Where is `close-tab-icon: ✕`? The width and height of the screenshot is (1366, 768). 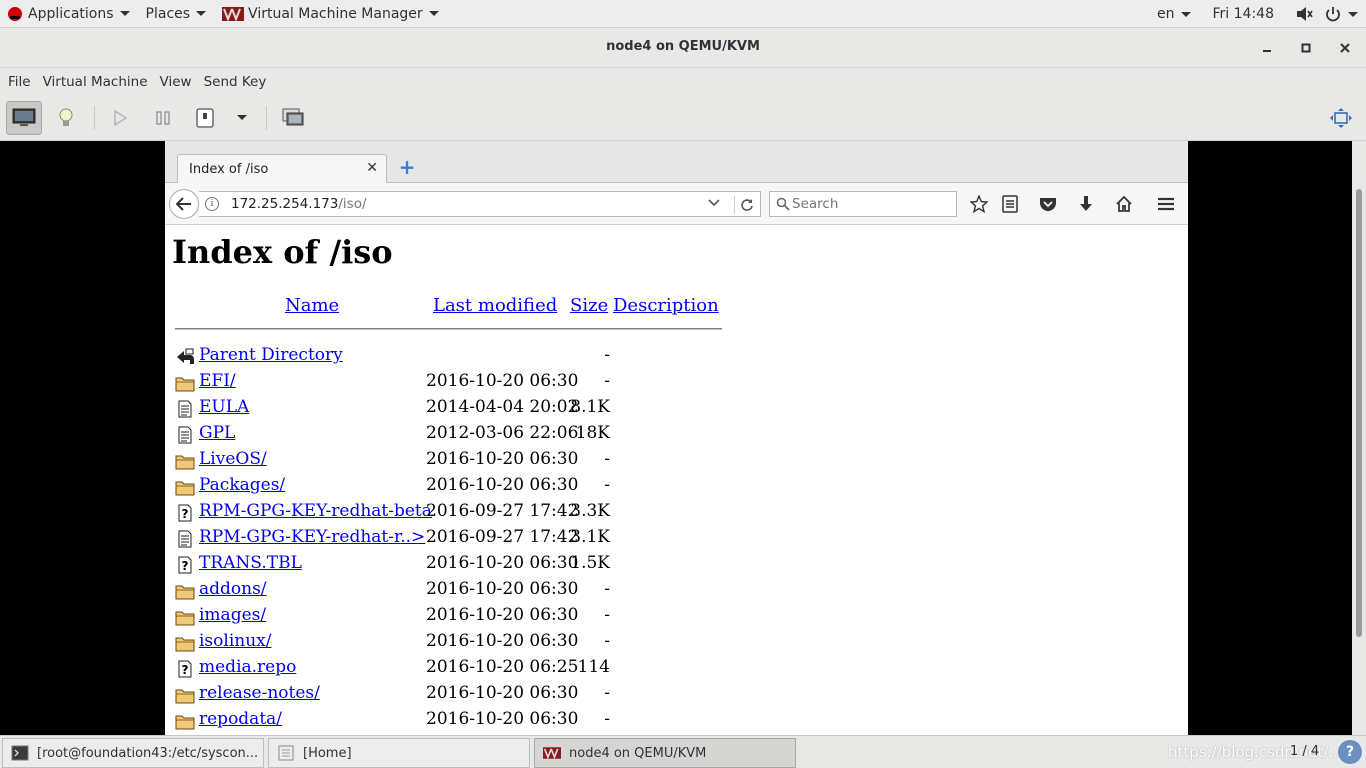
close-tab-icon: ✕ is located at coordinates (372, 168).